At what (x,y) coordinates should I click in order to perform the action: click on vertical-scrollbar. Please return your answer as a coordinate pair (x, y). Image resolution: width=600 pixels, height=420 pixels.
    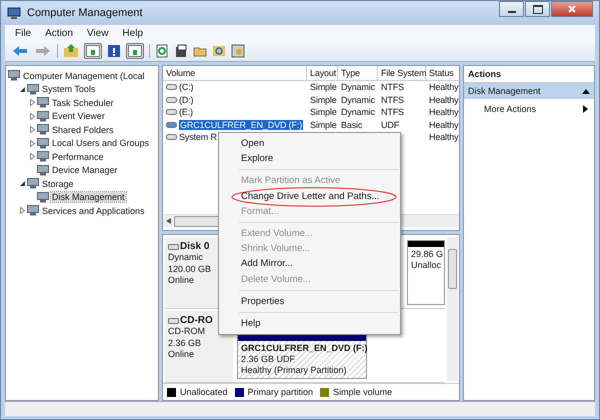
    Looking at the image, I should click on (452, 309).